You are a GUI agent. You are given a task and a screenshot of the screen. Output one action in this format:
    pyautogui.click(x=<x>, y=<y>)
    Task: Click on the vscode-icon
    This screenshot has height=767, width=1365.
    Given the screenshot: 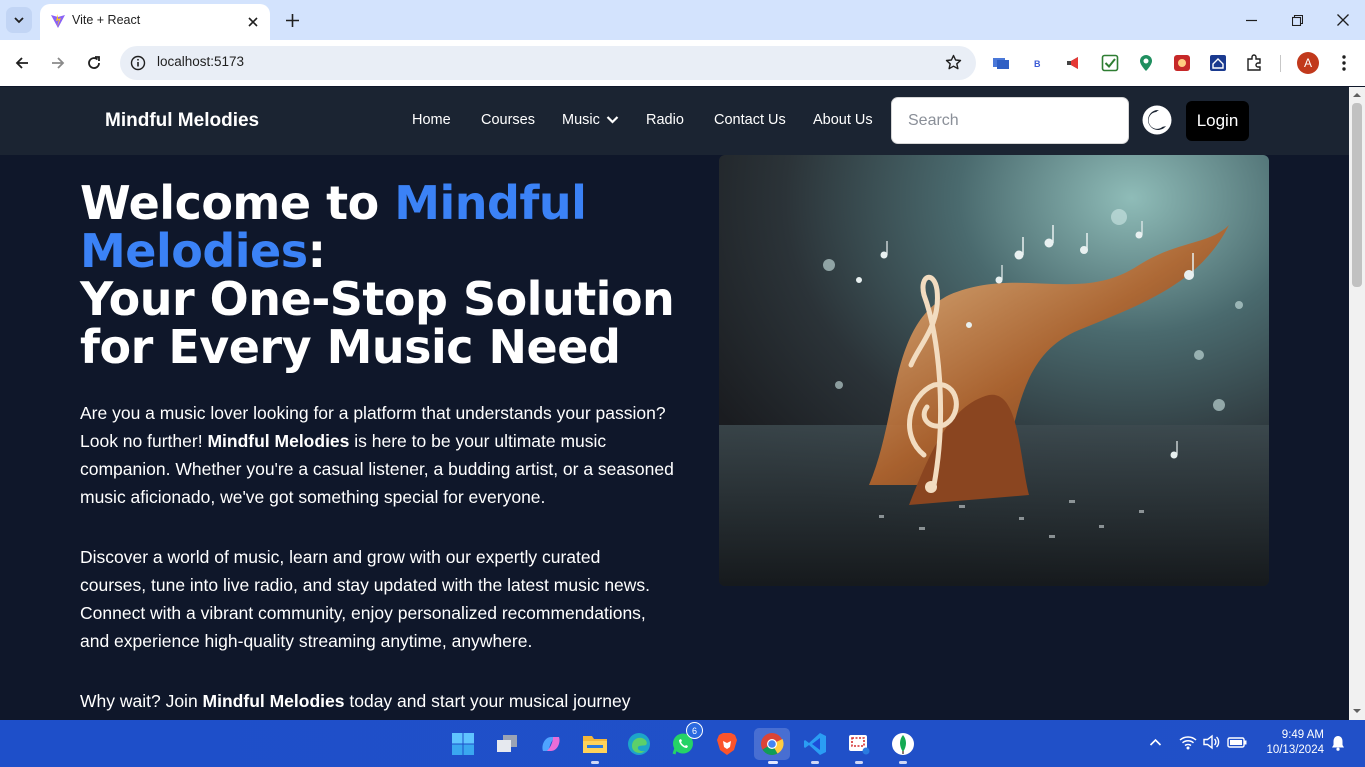 What is the action you would take?
    pyautogui.click(x=815, y=744)
    